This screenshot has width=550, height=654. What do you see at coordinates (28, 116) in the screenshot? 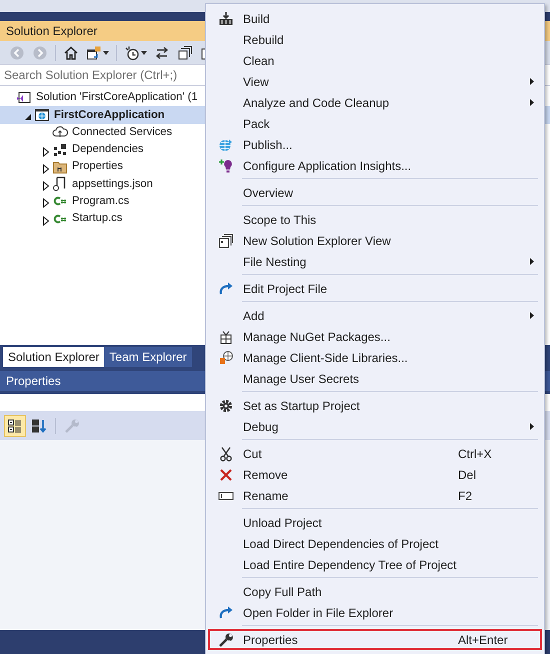
I see `collapse-arrow-icon` at bounding box center [28, 116].